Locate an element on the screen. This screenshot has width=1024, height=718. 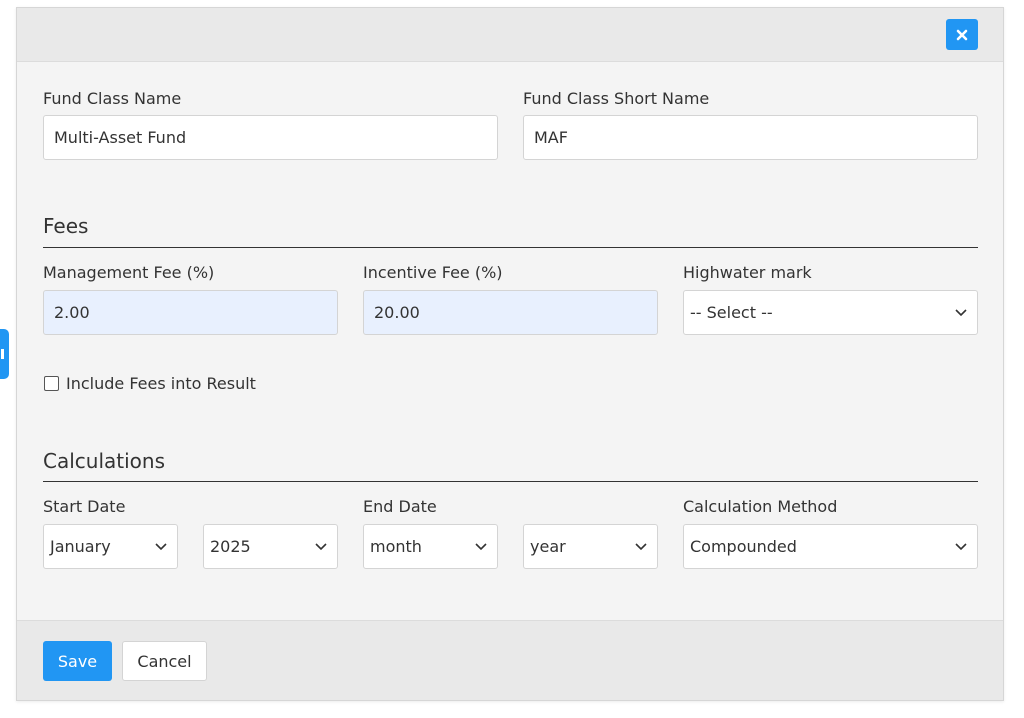
highwater-mark-select: -- Select -- is located at coordinates (830, 312).